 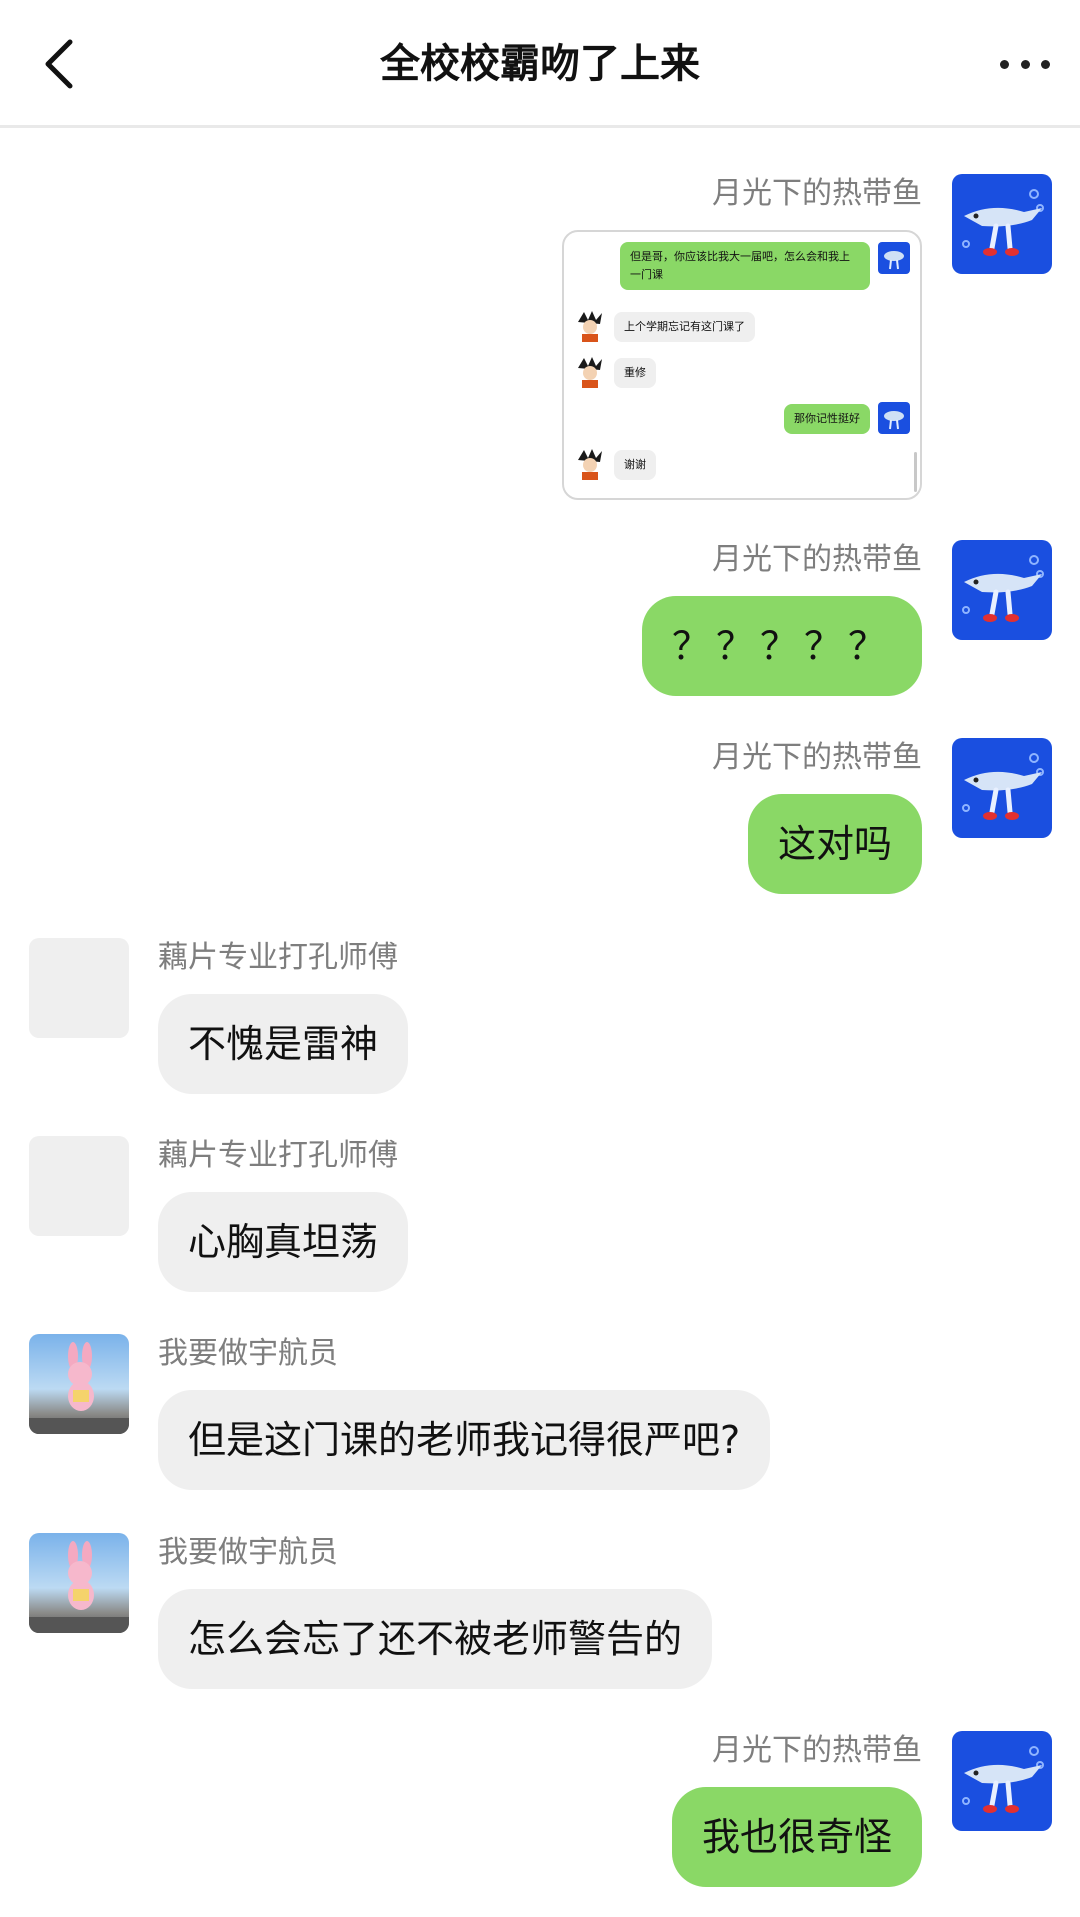 I want to click on message-bubble: 心胸真坦荡, so click(x=283, y=1242).